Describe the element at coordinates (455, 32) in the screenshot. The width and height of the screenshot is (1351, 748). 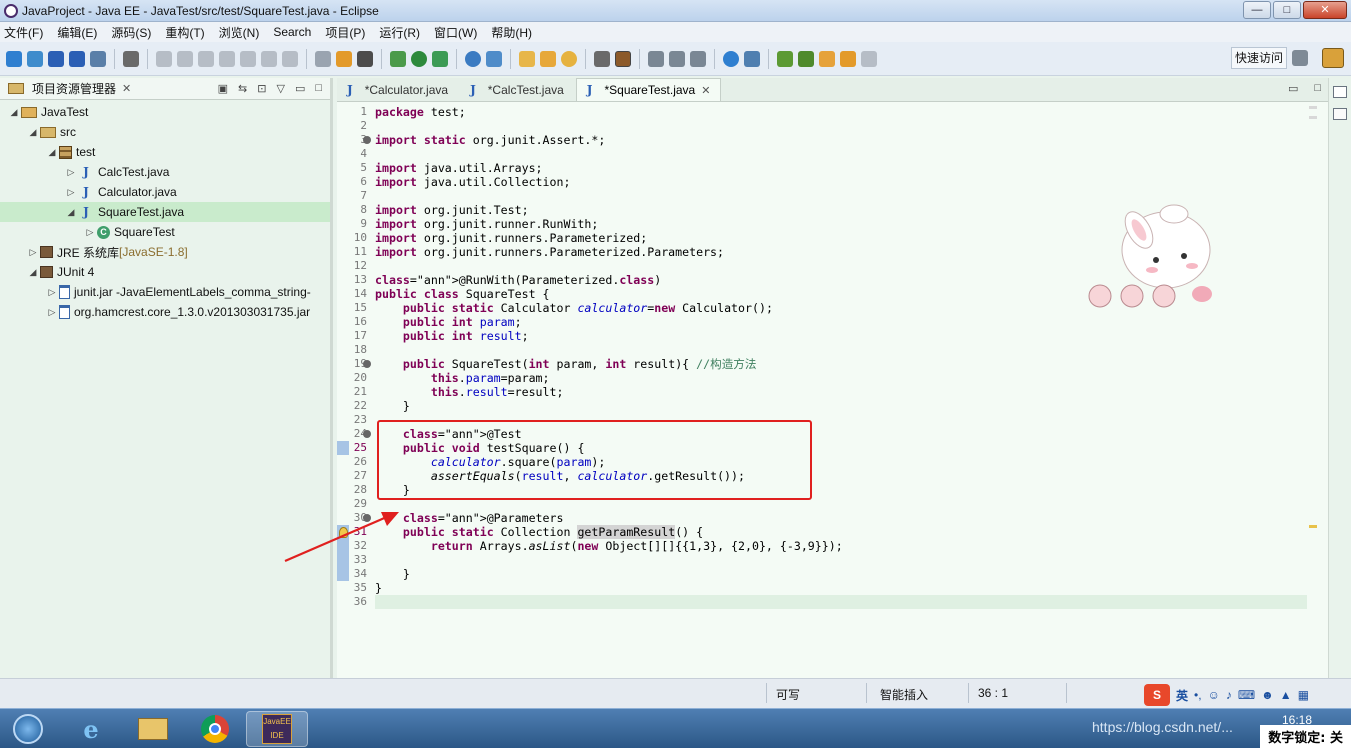
I see `menu-window: 窗口(W)` at that location.